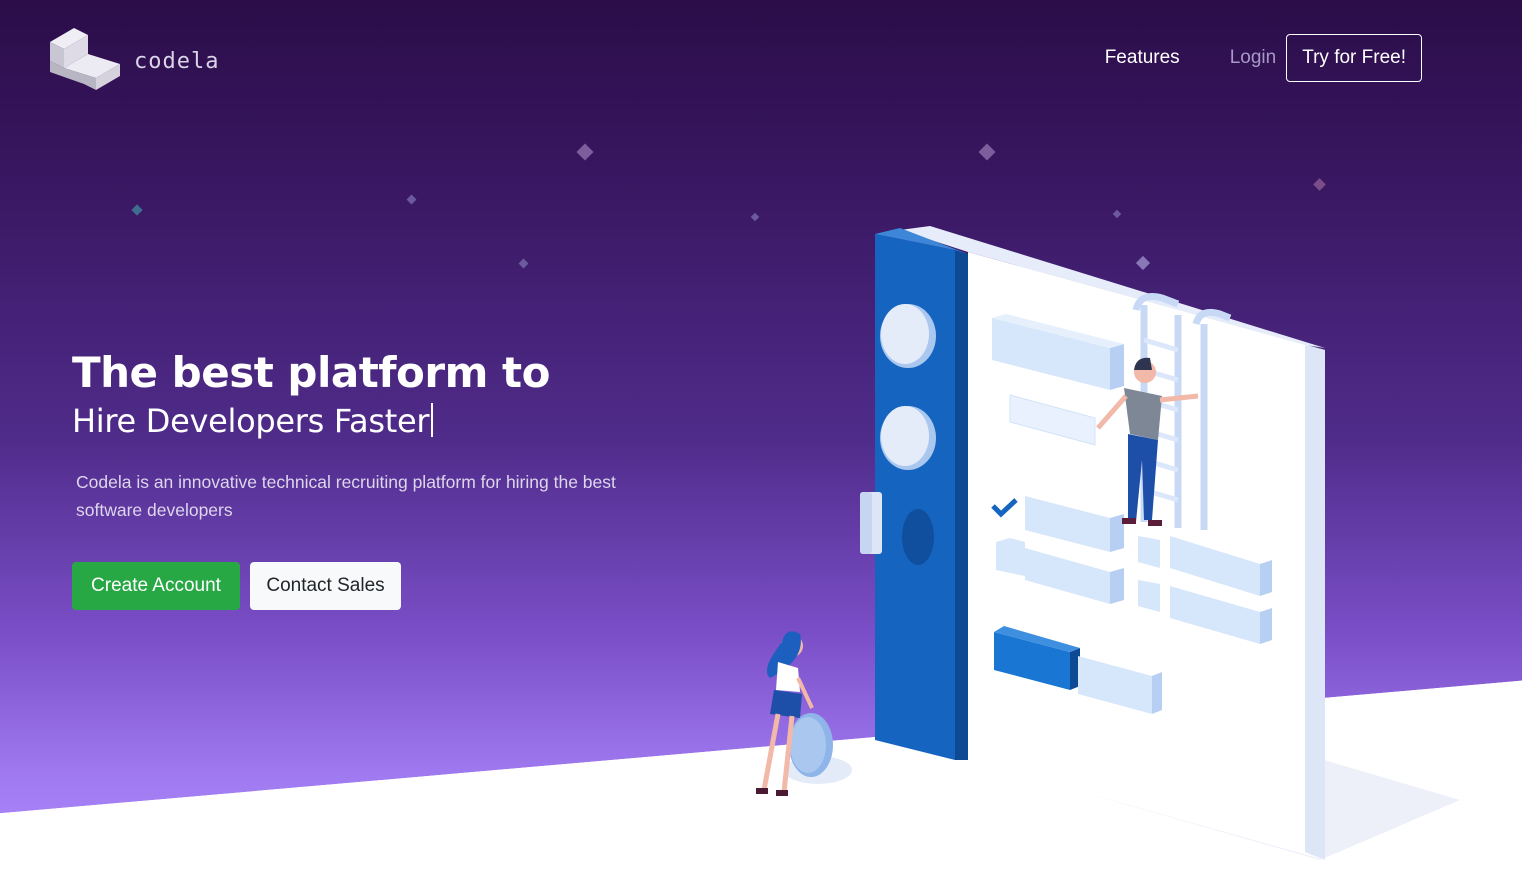 Image resolution: width=1522 pixels, height=884 pixels. I want to click on brand-logo: codela, so click(134, 60).